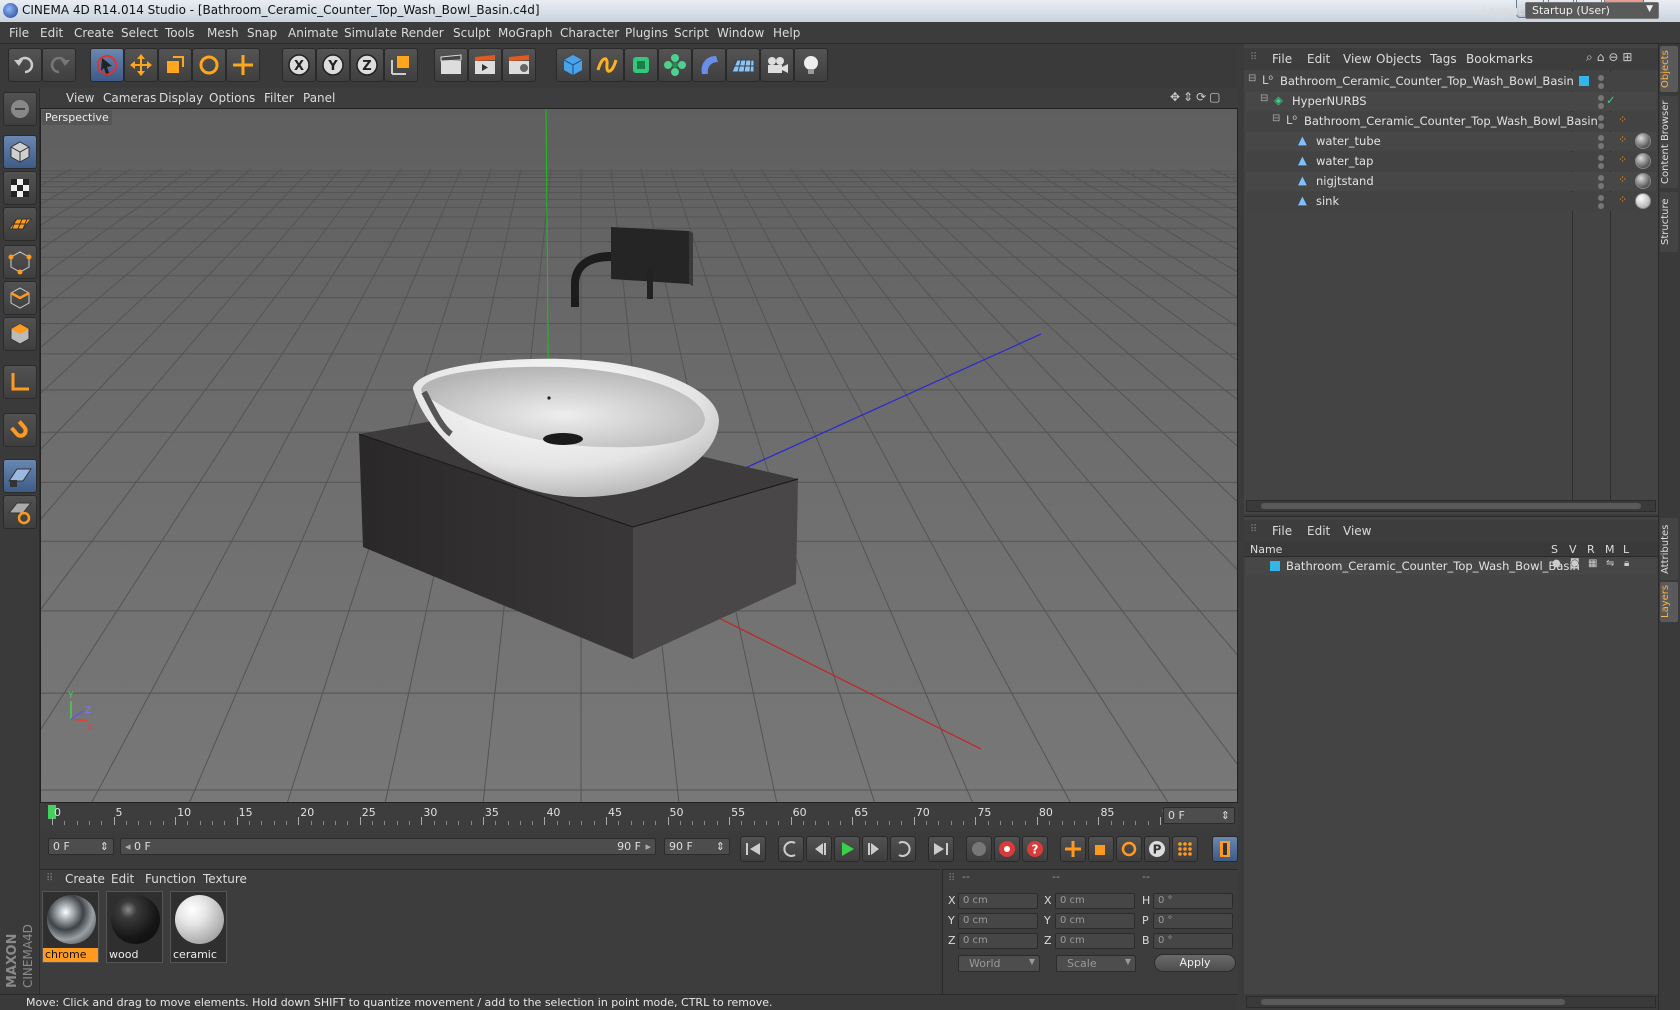 The image size is (1680, 1010). What do you see at coordinates (59, 65) in the screenshot?
I see `redo-button` at bounding box center [59, 65].